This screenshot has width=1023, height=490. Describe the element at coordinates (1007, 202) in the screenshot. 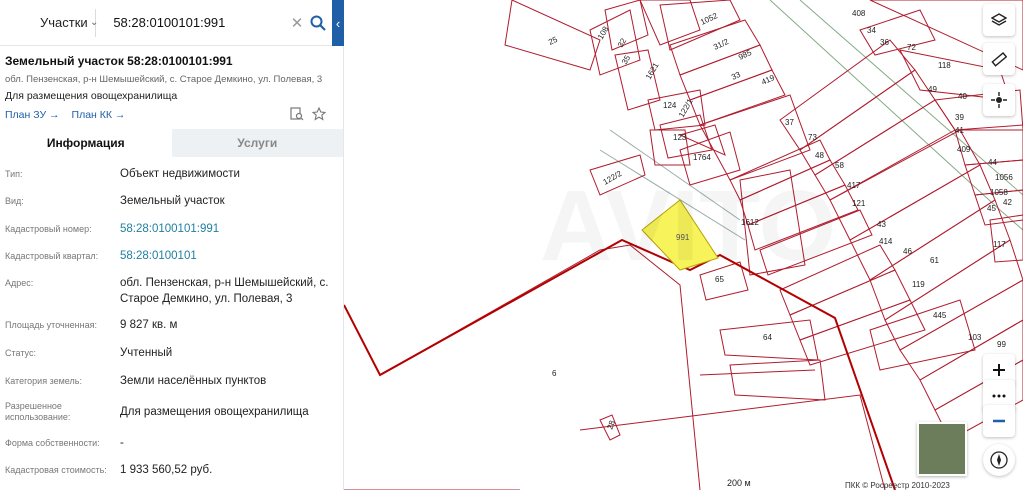

I see `svg-text: 42` at that location.